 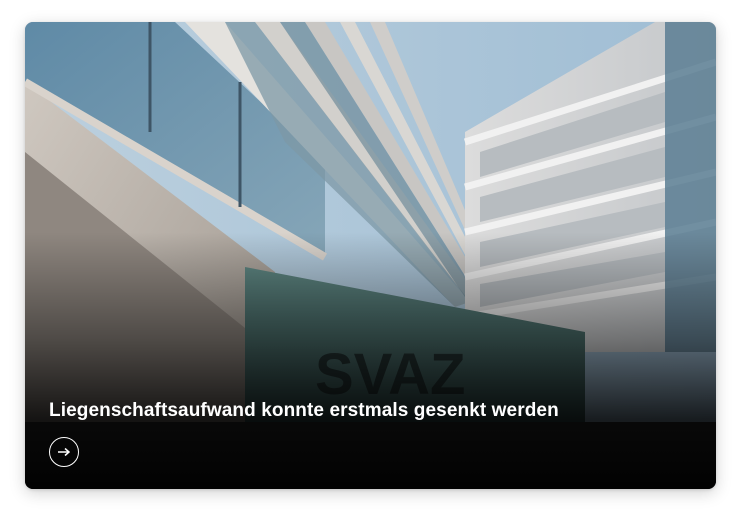 I want to click on arrow-right-icon, so click(x=64, y=452).